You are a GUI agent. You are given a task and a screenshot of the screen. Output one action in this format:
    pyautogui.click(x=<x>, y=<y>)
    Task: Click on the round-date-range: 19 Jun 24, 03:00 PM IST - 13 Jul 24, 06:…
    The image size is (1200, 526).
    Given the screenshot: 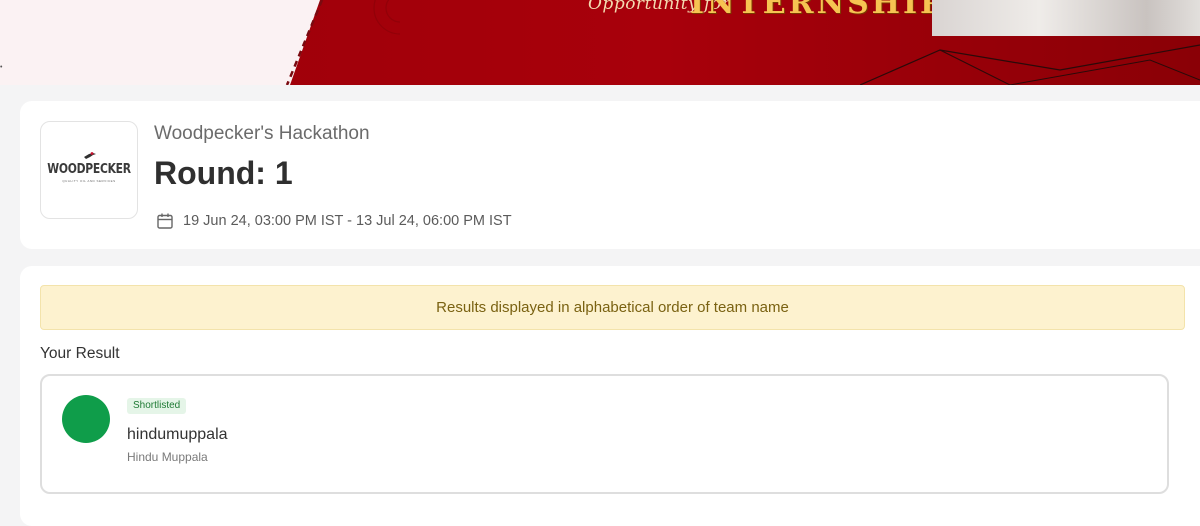 What is the action you would take?
    pyautogui.click(x=334, y=221)
    